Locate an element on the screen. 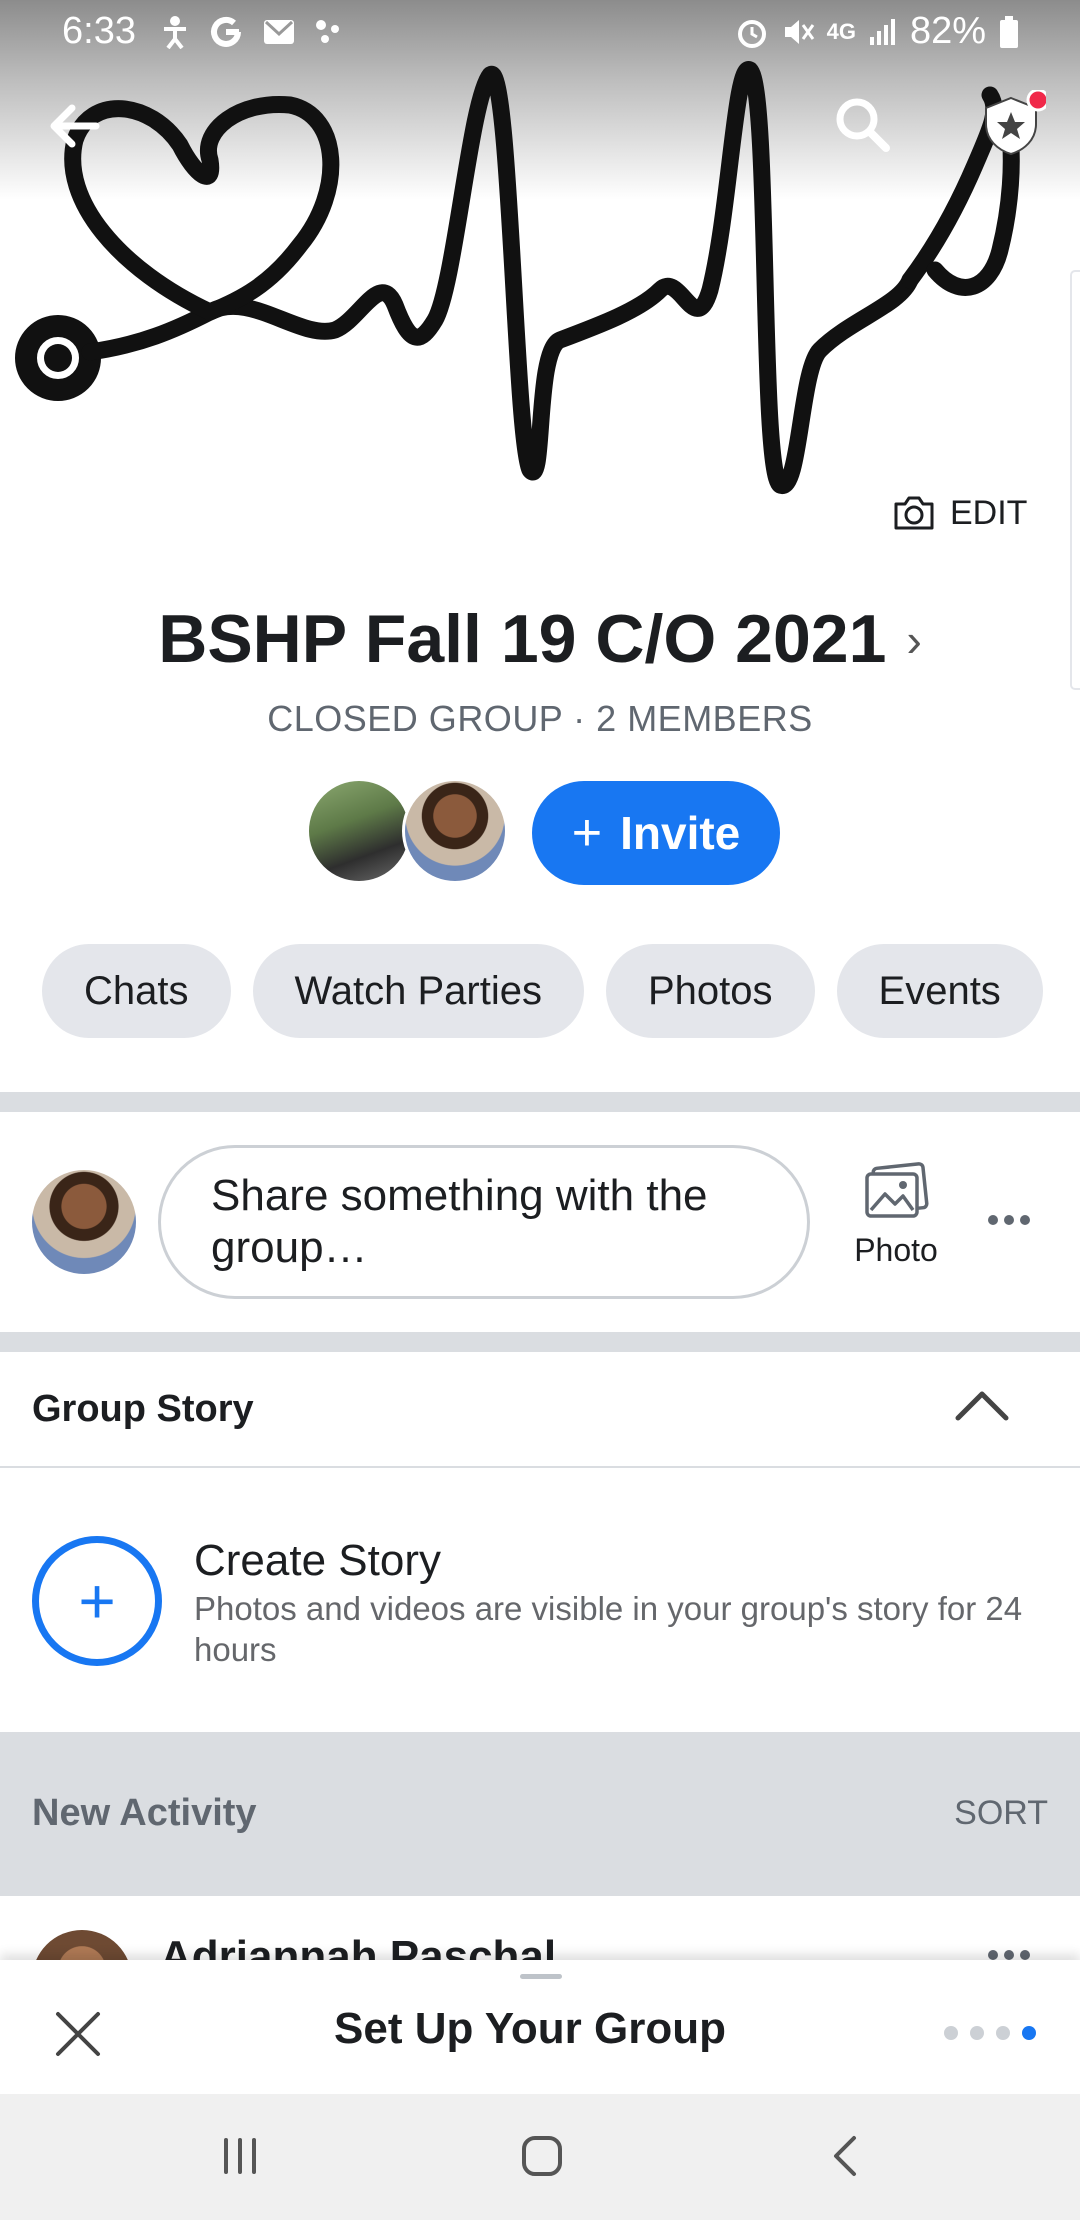 Image resolution: width=1080 pixels, height=2220 pixels. chevron-up-icon is located at coordinates (982, 1406).